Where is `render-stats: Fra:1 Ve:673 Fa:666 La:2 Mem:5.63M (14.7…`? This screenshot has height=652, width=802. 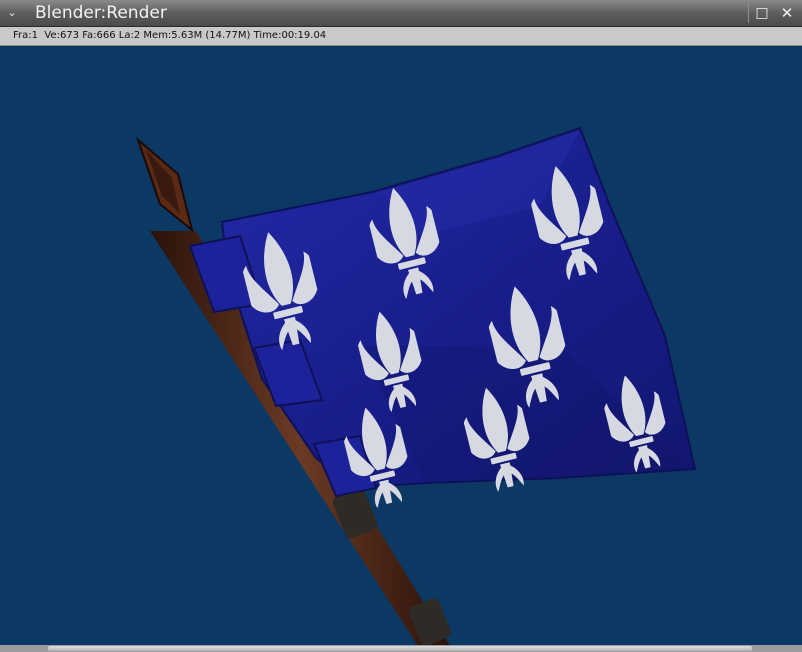 render-stats: Fra:1 Ve:673 Fa:666 La:2 Mem:5.63M (14.7… is located at coordinates (170, 35).